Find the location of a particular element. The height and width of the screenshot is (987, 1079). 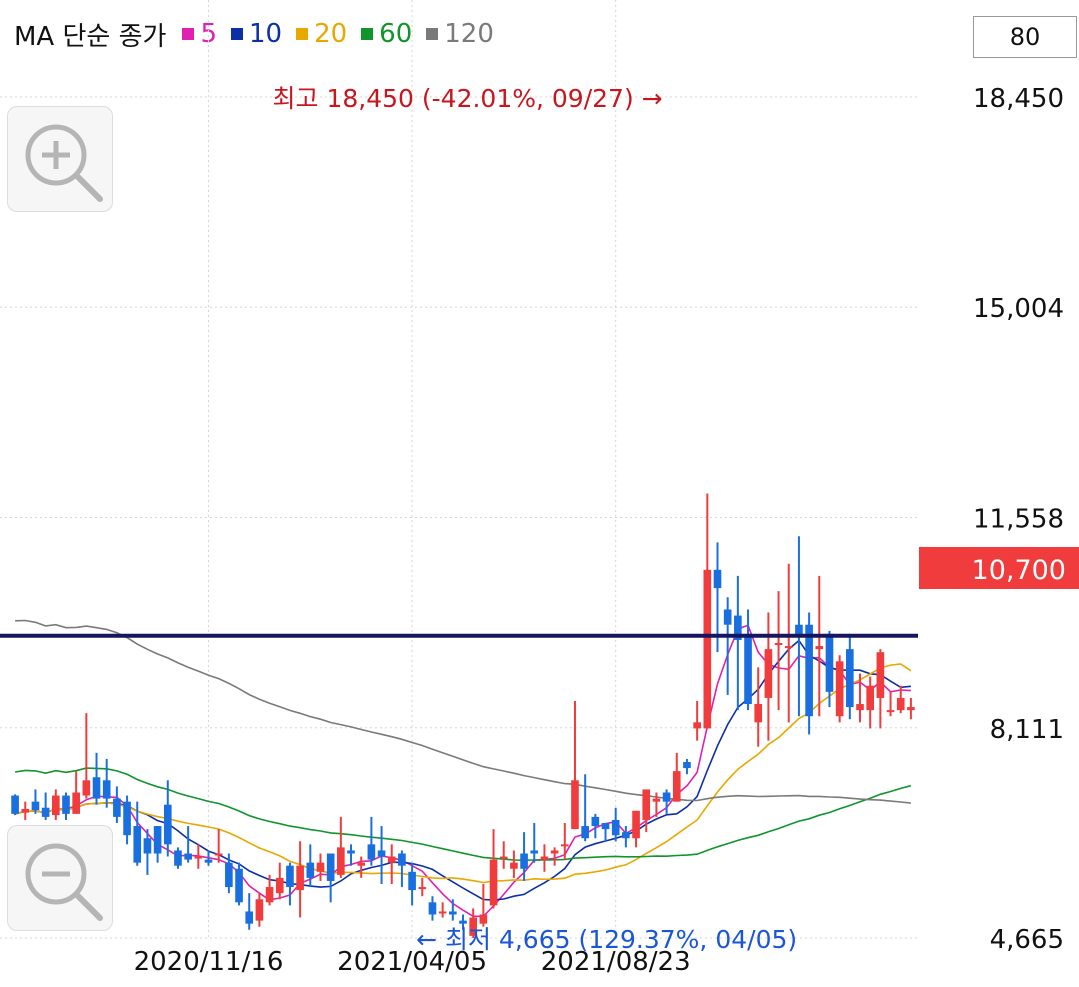

zoom-in-icon is located at coordinates (64, 163).